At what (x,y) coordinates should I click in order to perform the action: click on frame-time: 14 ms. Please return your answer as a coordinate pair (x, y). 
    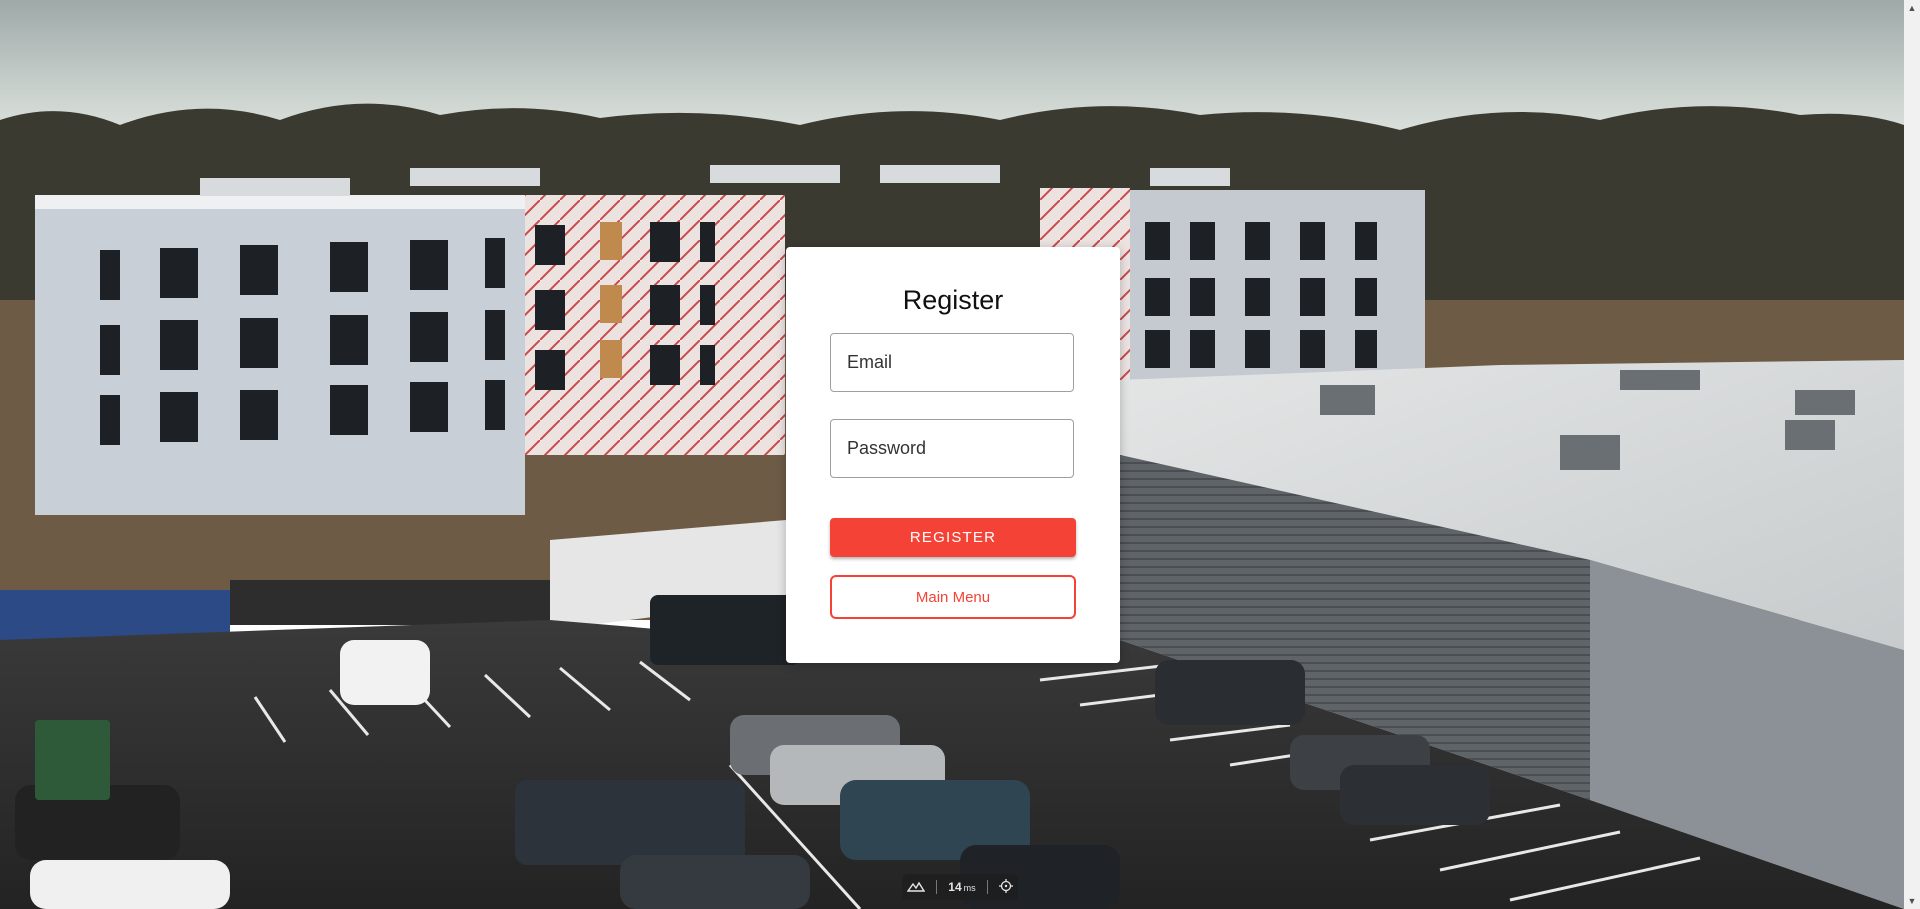
    Looking at the image, I should click on (961, 887).